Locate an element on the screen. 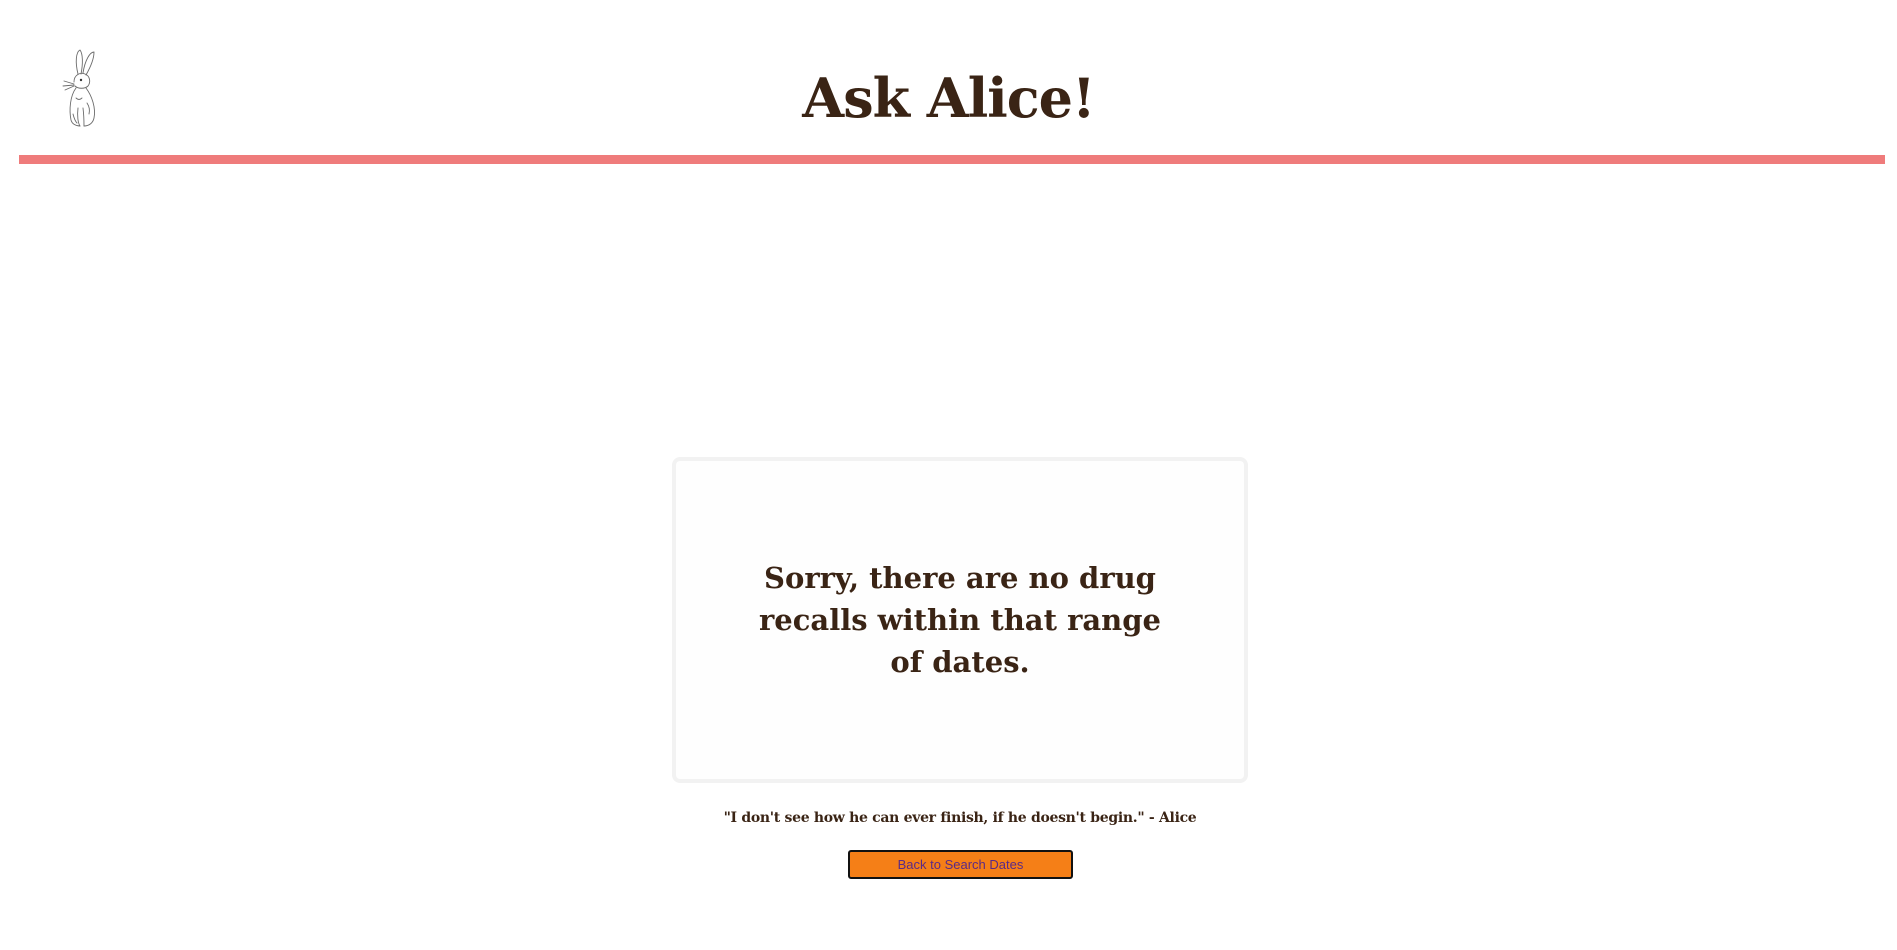  site-title: Ask Alice! is located at coordinates (948, 98).